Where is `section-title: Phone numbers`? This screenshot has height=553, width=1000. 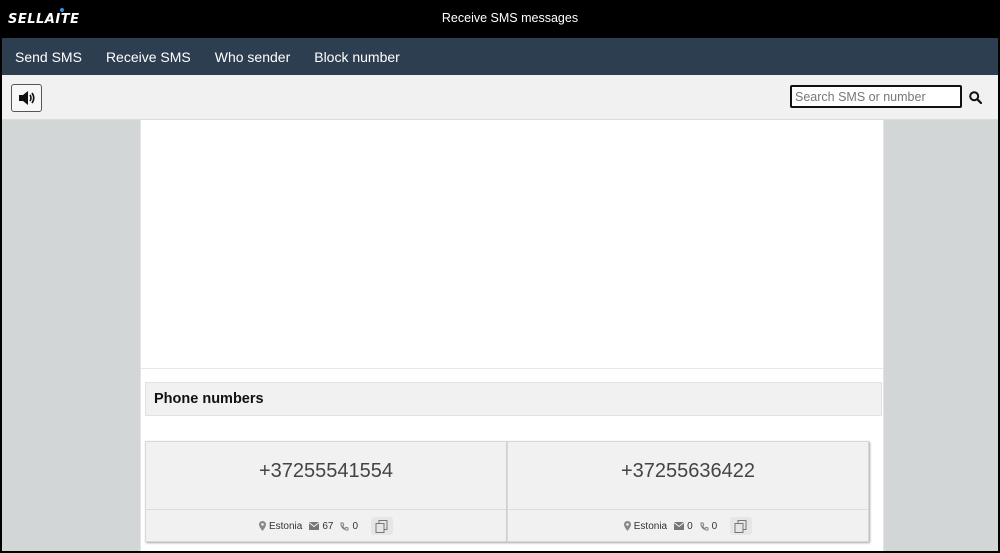 section-title: Phone numbers is located at coordinates (513, 399).